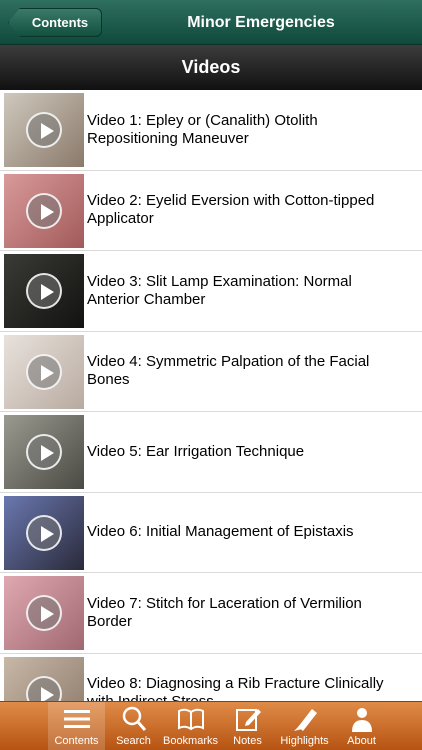 This screenshot has height=750, width=422. What do you see at coordinates (305, 719) in the screenshot?
I see `highlighter-icon` at bounding box center [305, 719].